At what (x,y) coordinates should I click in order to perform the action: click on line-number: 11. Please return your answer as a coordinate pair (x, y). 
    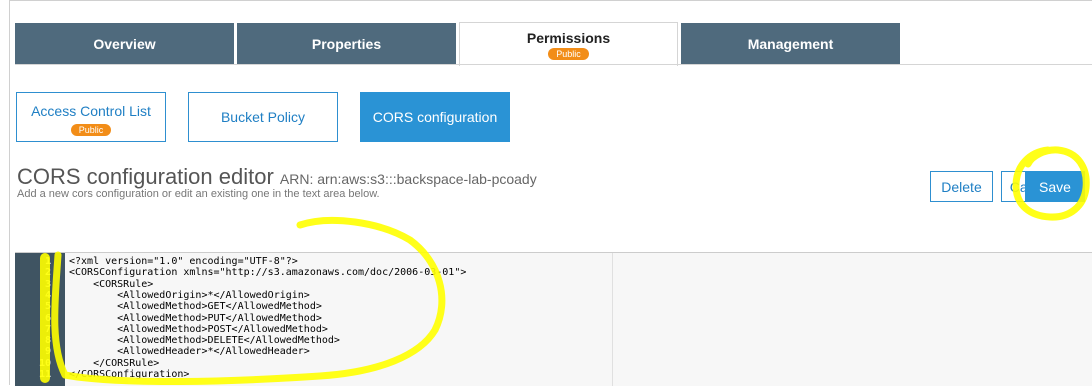
    Looking at the image, I should click on (44, 374).